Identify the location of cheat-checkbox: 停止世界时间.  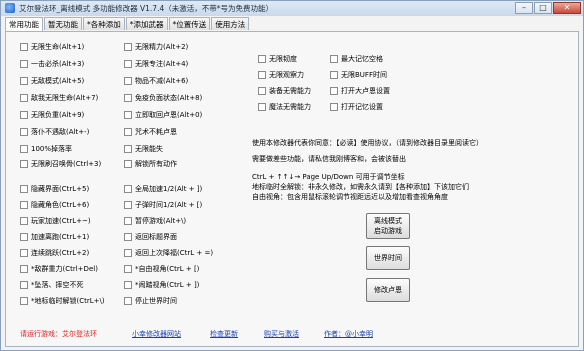
(150, 301).